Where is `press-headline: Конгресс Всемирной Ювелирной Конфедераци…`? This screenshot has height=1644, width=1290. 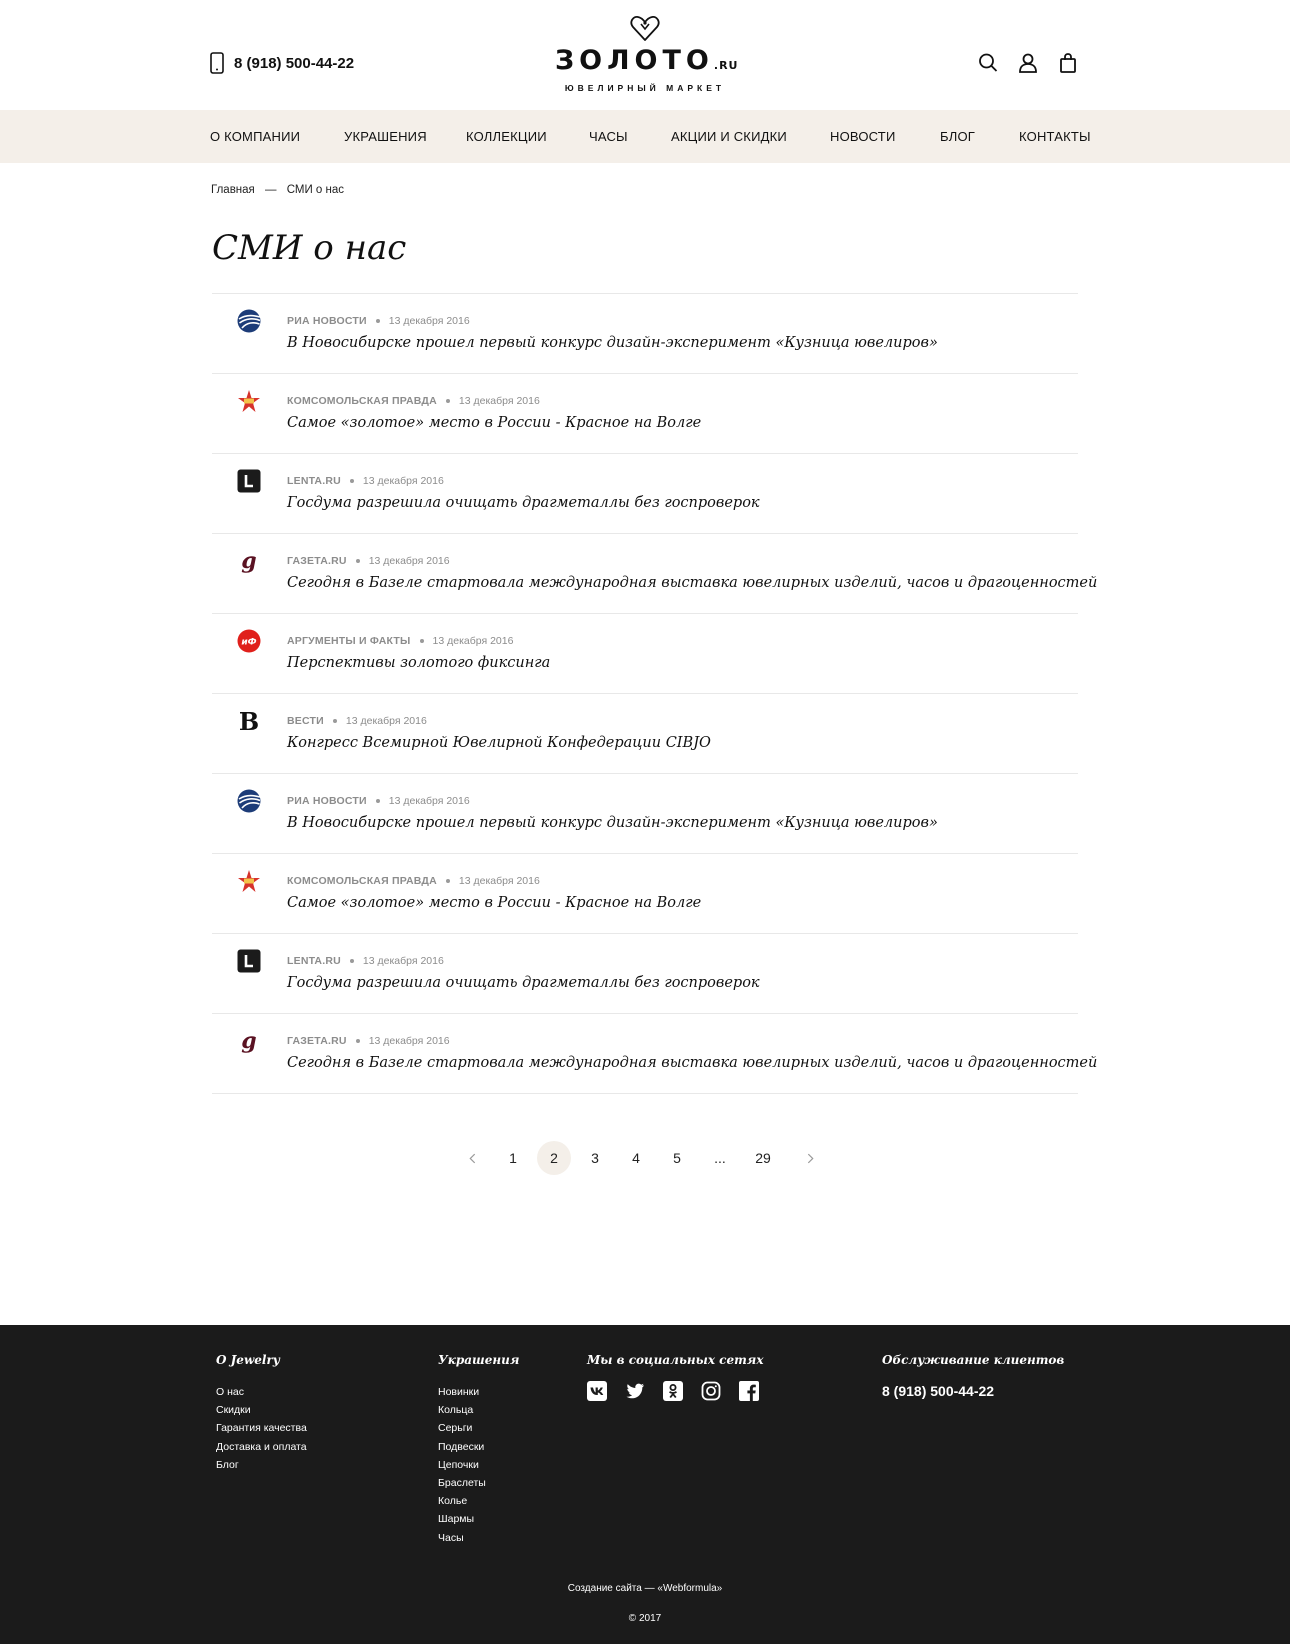 press-headline: Конгресс Всемирной Ювелирной Конфедераци… is located at coordinates (499, 743).